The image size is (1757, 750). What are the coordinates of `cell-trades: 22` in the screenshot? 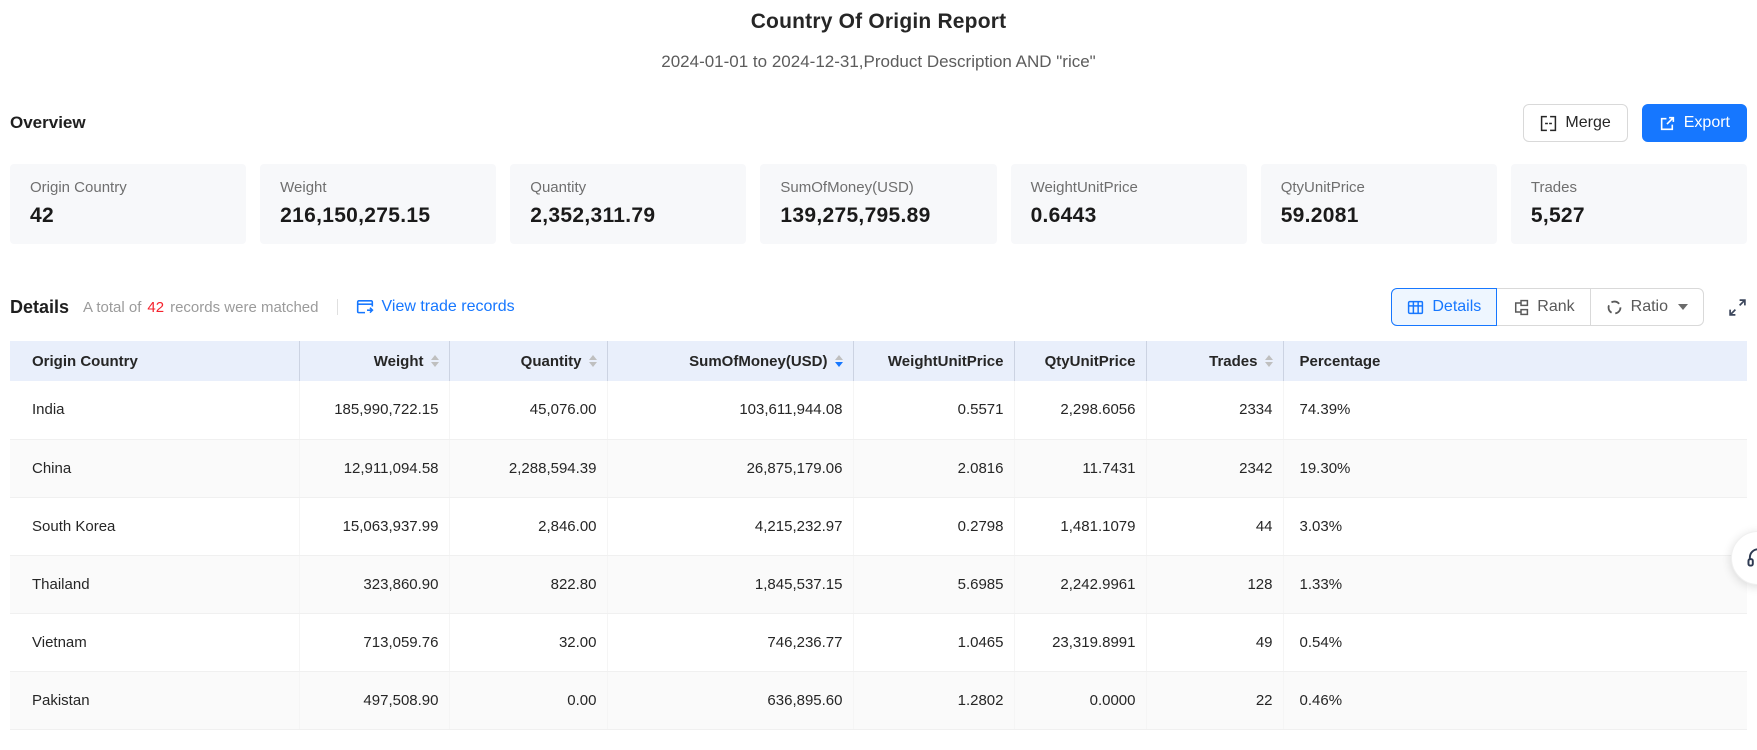 It's located at (1215, 700).